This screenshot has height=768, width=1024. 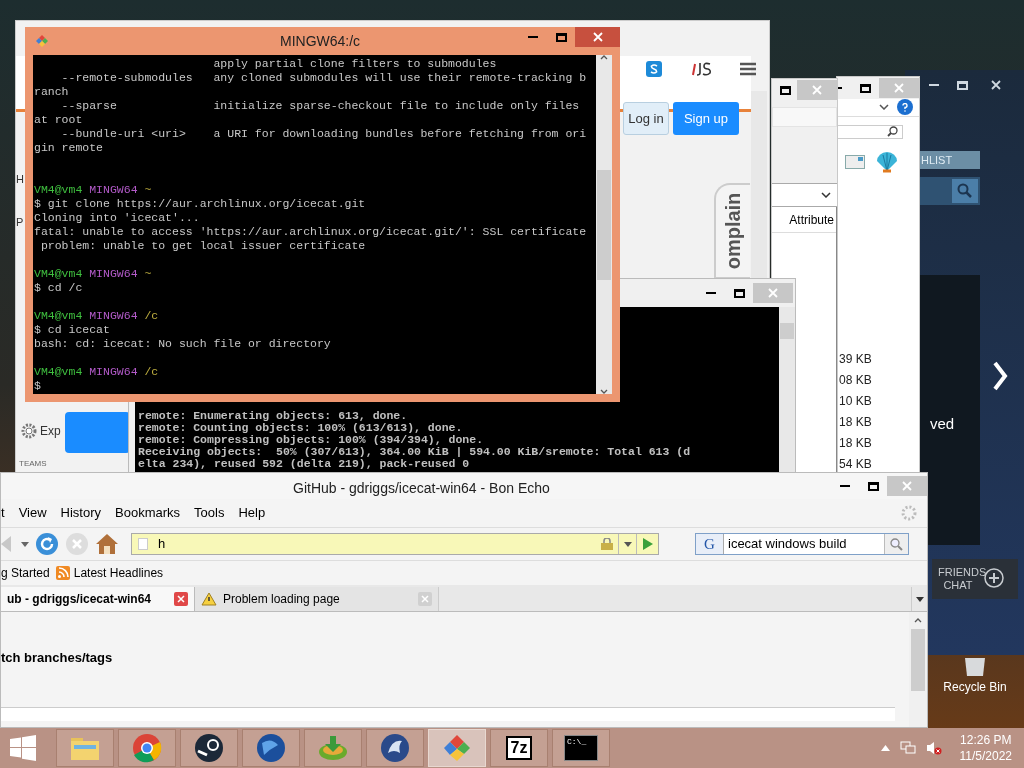 What do you see at coordinates (354, 64) in the screenshot?
I see `terminal-line: apply partial clone filters to submodules` at bounding box center [354, 64].